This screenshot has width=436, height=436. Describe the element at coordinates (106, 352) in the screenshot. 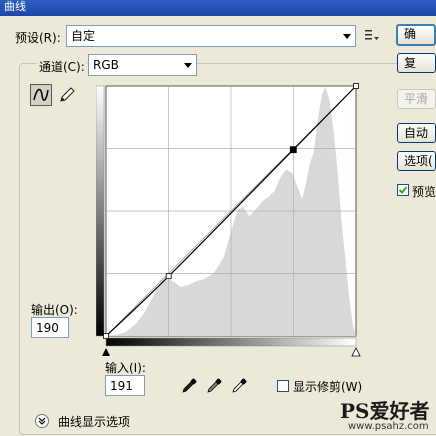

I see `black-point-slider-icon` at that location.